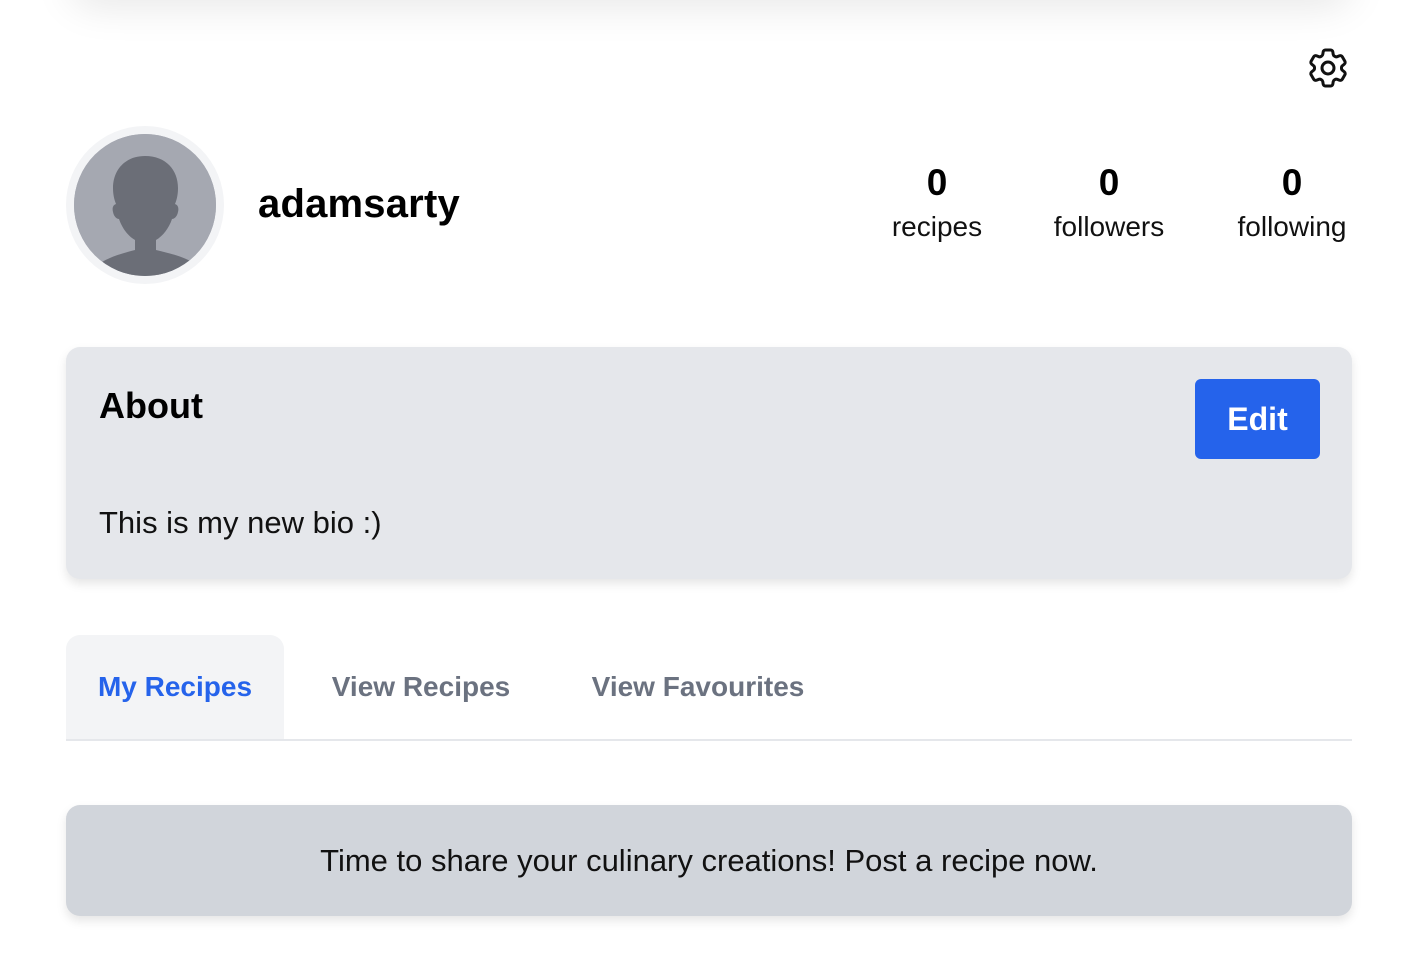 Image resolution: width=1422 pixels, height=956 pixels. What do you see at coordinates (421, 687) in the screenshot?
I see `tab-view-recipes: View Recipes` at bounding box center [421, 687].